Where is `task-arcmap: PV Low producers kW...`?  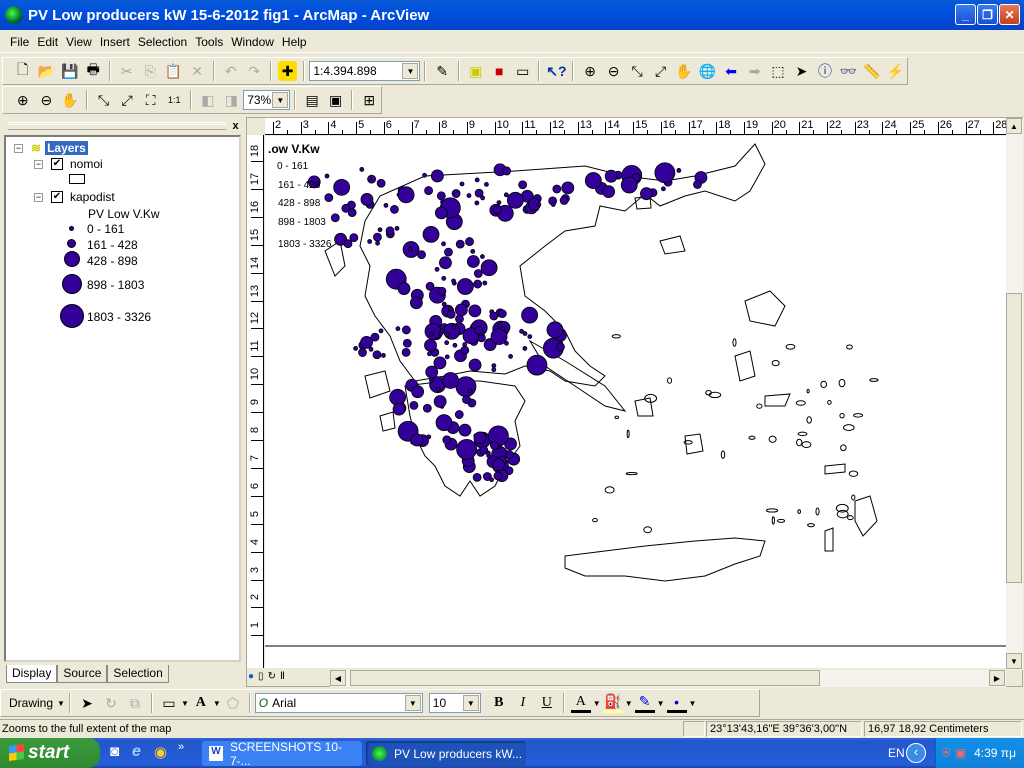 task-arcmap: PV Low producers kW... is located at coordinates (446, 753).